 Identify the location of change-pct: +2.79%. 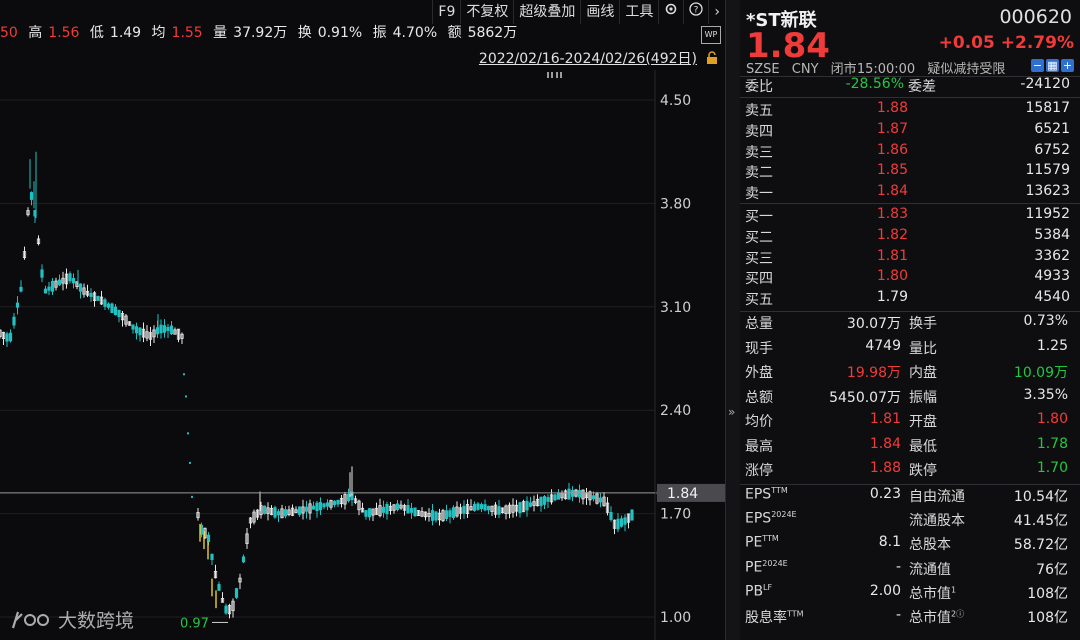
(1037, 43).